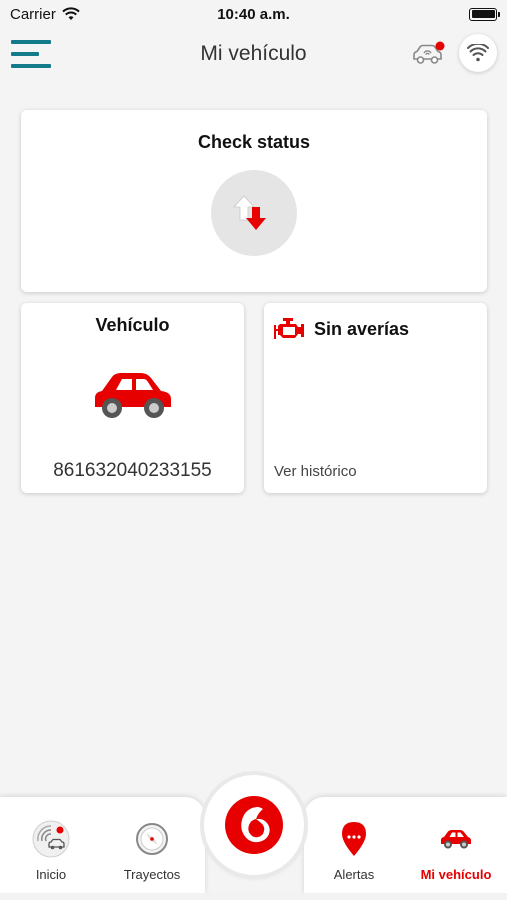 The image size is (507, 900). I want to click on vehicle-card: Vehículo 861632040233155, so click(132, 398).